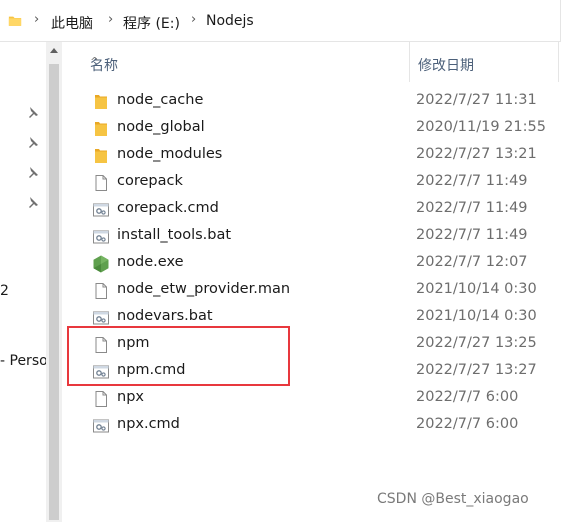 The height and width of the screenshot is (522, 561). What do you see at coordinates (150, 181) in the screenshot?
I see `file-name: corepack` at bounding box center [150, 181].